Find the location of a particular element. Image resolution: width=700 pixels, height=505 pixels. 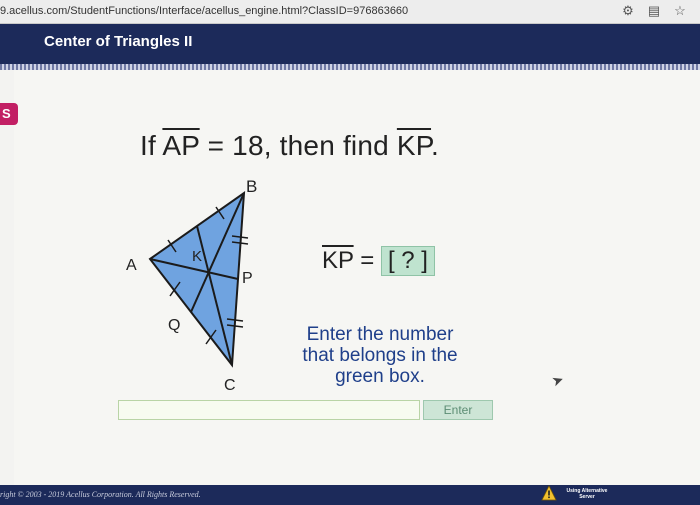

question-text: If AP = 18, then find KP. is located at coordinates (289, 146).